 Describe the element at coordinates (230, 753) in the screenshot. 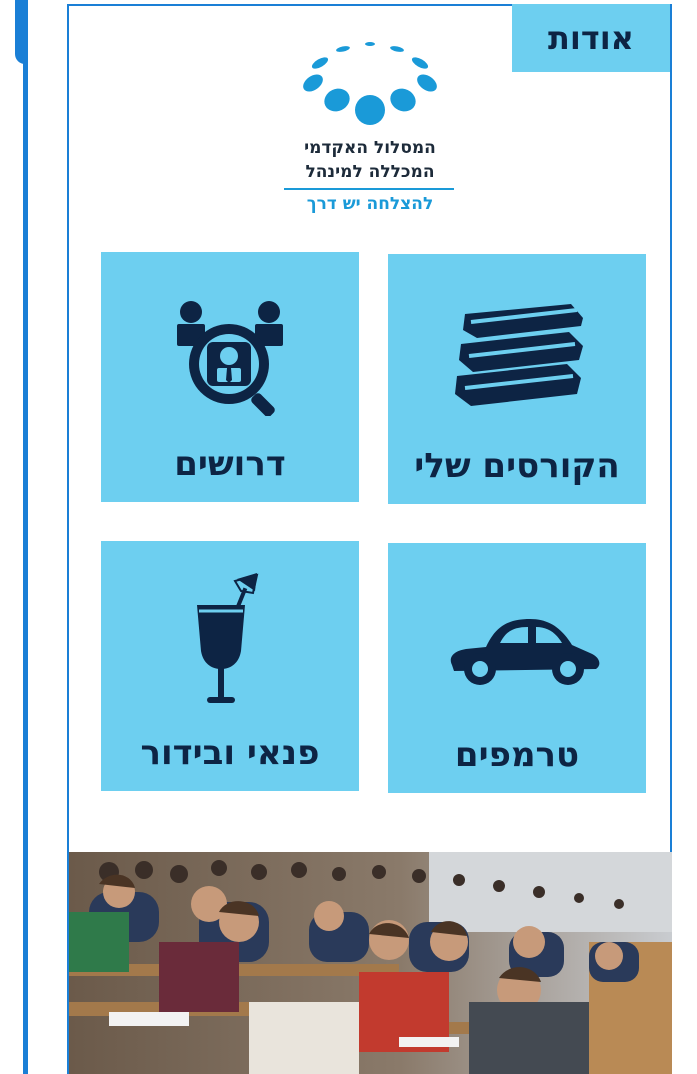

I see `tile-leisure-label: פנאי ובידור` at that location.